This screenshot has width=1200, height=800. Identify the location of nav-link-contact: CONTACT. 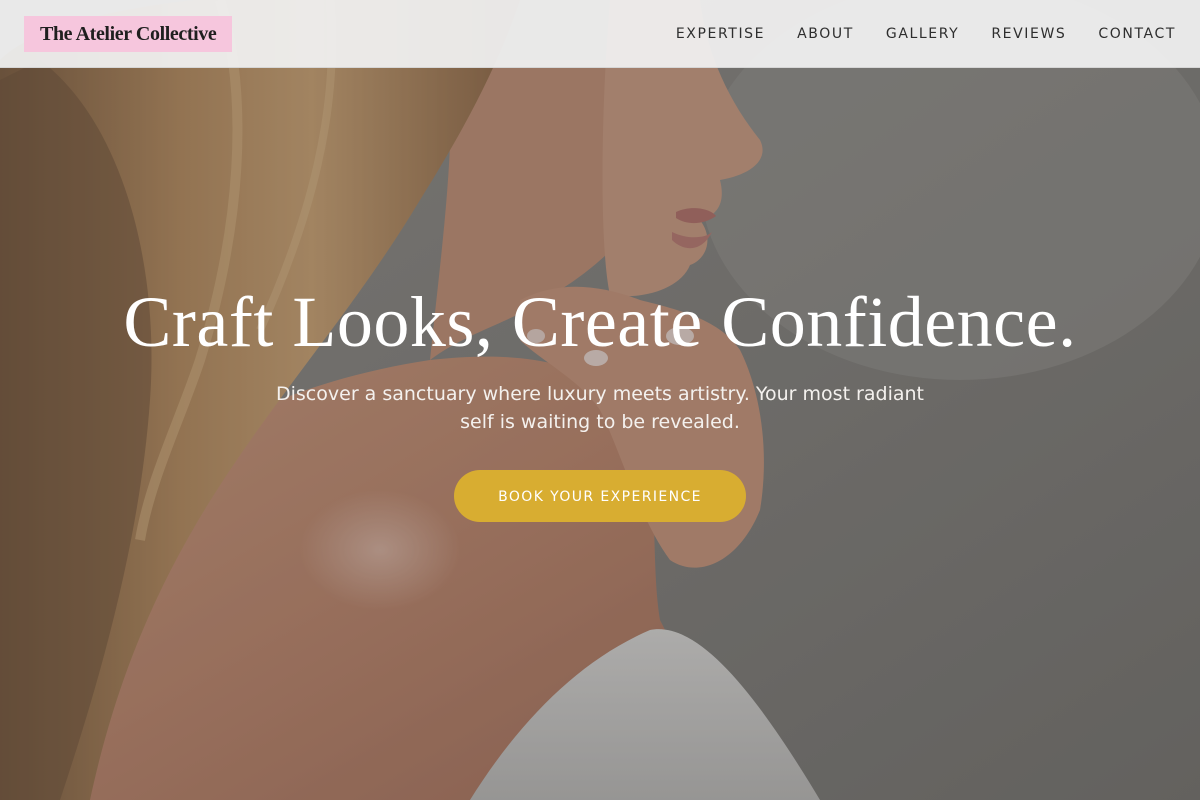
(1137, 34).